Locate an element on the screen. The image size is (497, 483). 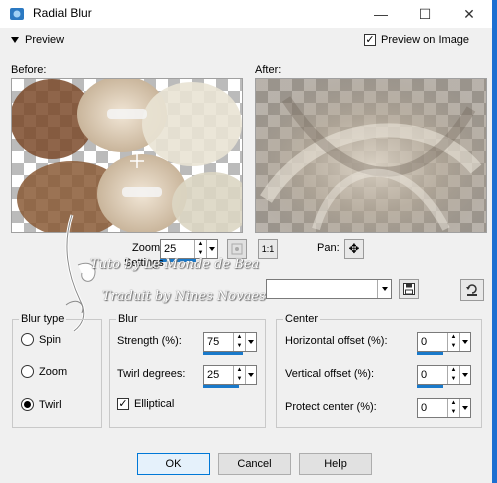
strength-label: Strength (%): is located at coordinates (149, 341).